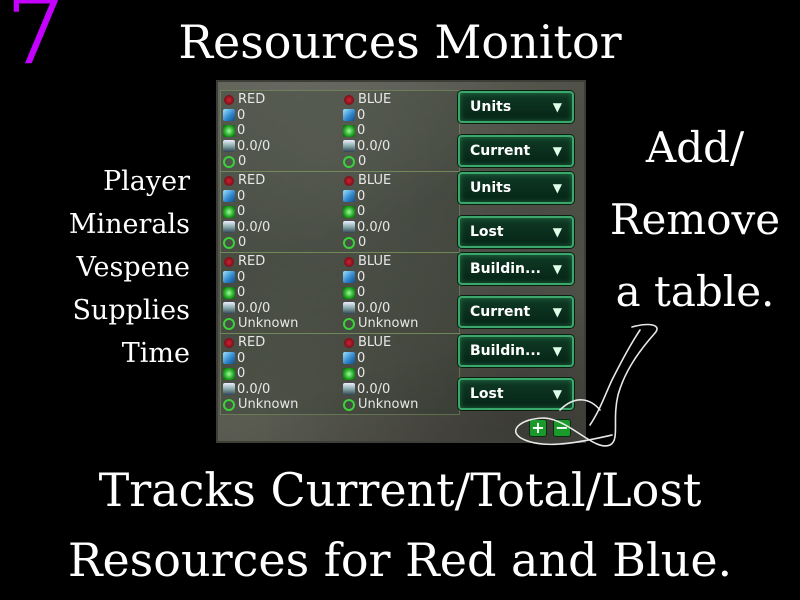  What do you see at coordinates (401, 212) in the screenshot?
I see `blue-player-column: BLUE 0 0 0.0/0 0` at bounding box center [401, 212].